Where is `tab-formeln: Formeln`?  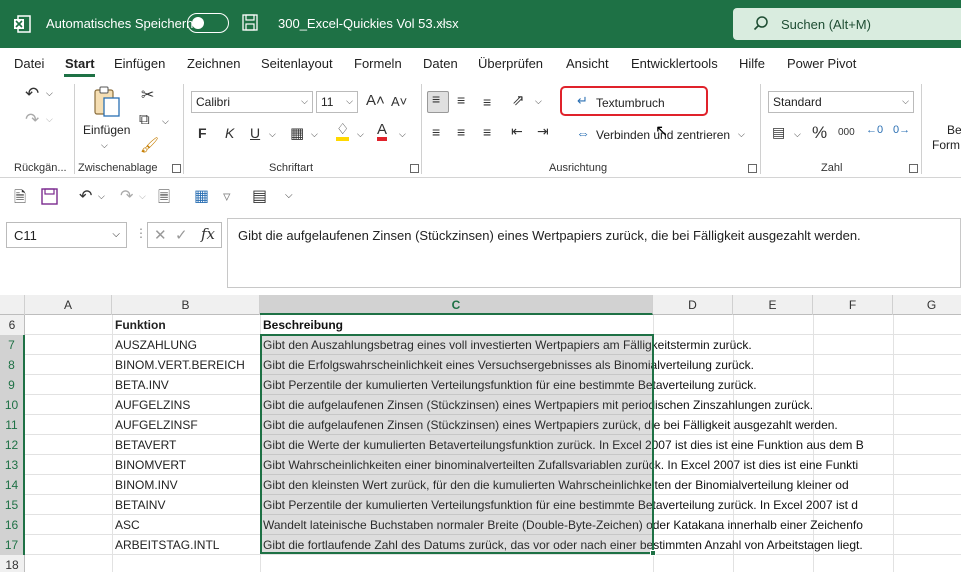 tab-formeln: Formeln is located at coordinates (378, 63).